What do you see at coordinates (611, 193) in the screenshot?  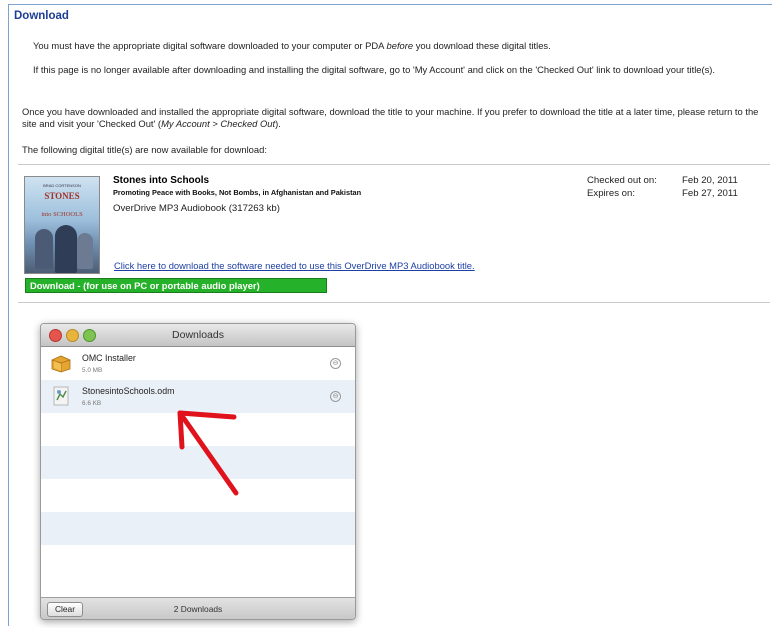 I see `expires-label: Expires on:` at bounding box center [611, 193].